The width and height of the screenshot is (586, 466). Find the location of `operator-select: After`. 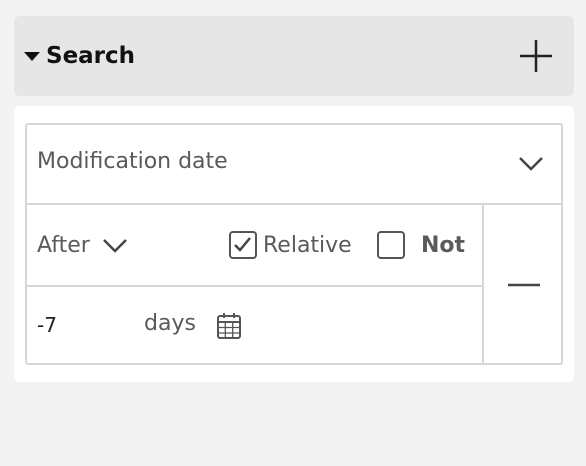

operator-select: After is located at coordinates (82, 245).